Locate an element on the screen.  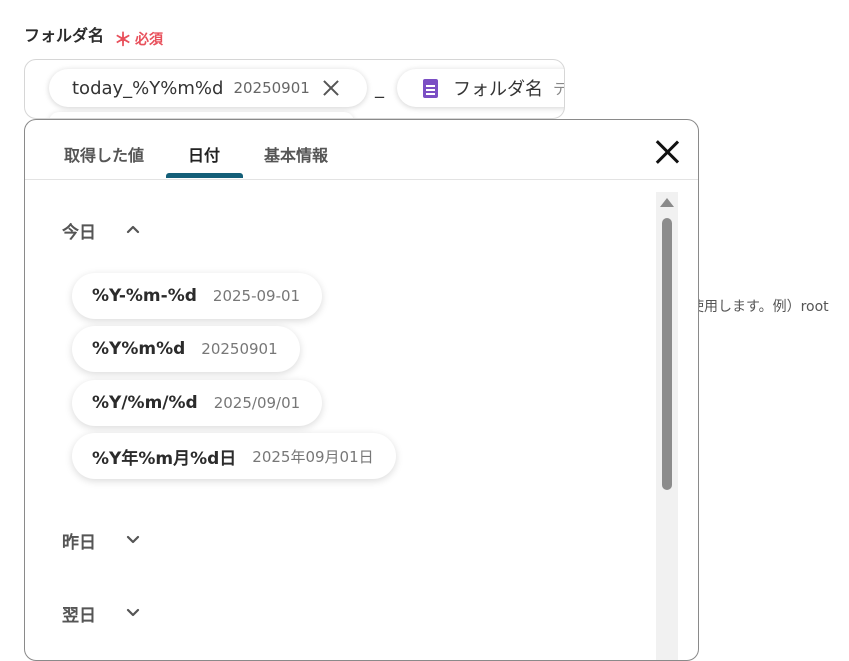
picker-tabs: 取得した値 日付 基本情報 is located at coordinates (361, 150).